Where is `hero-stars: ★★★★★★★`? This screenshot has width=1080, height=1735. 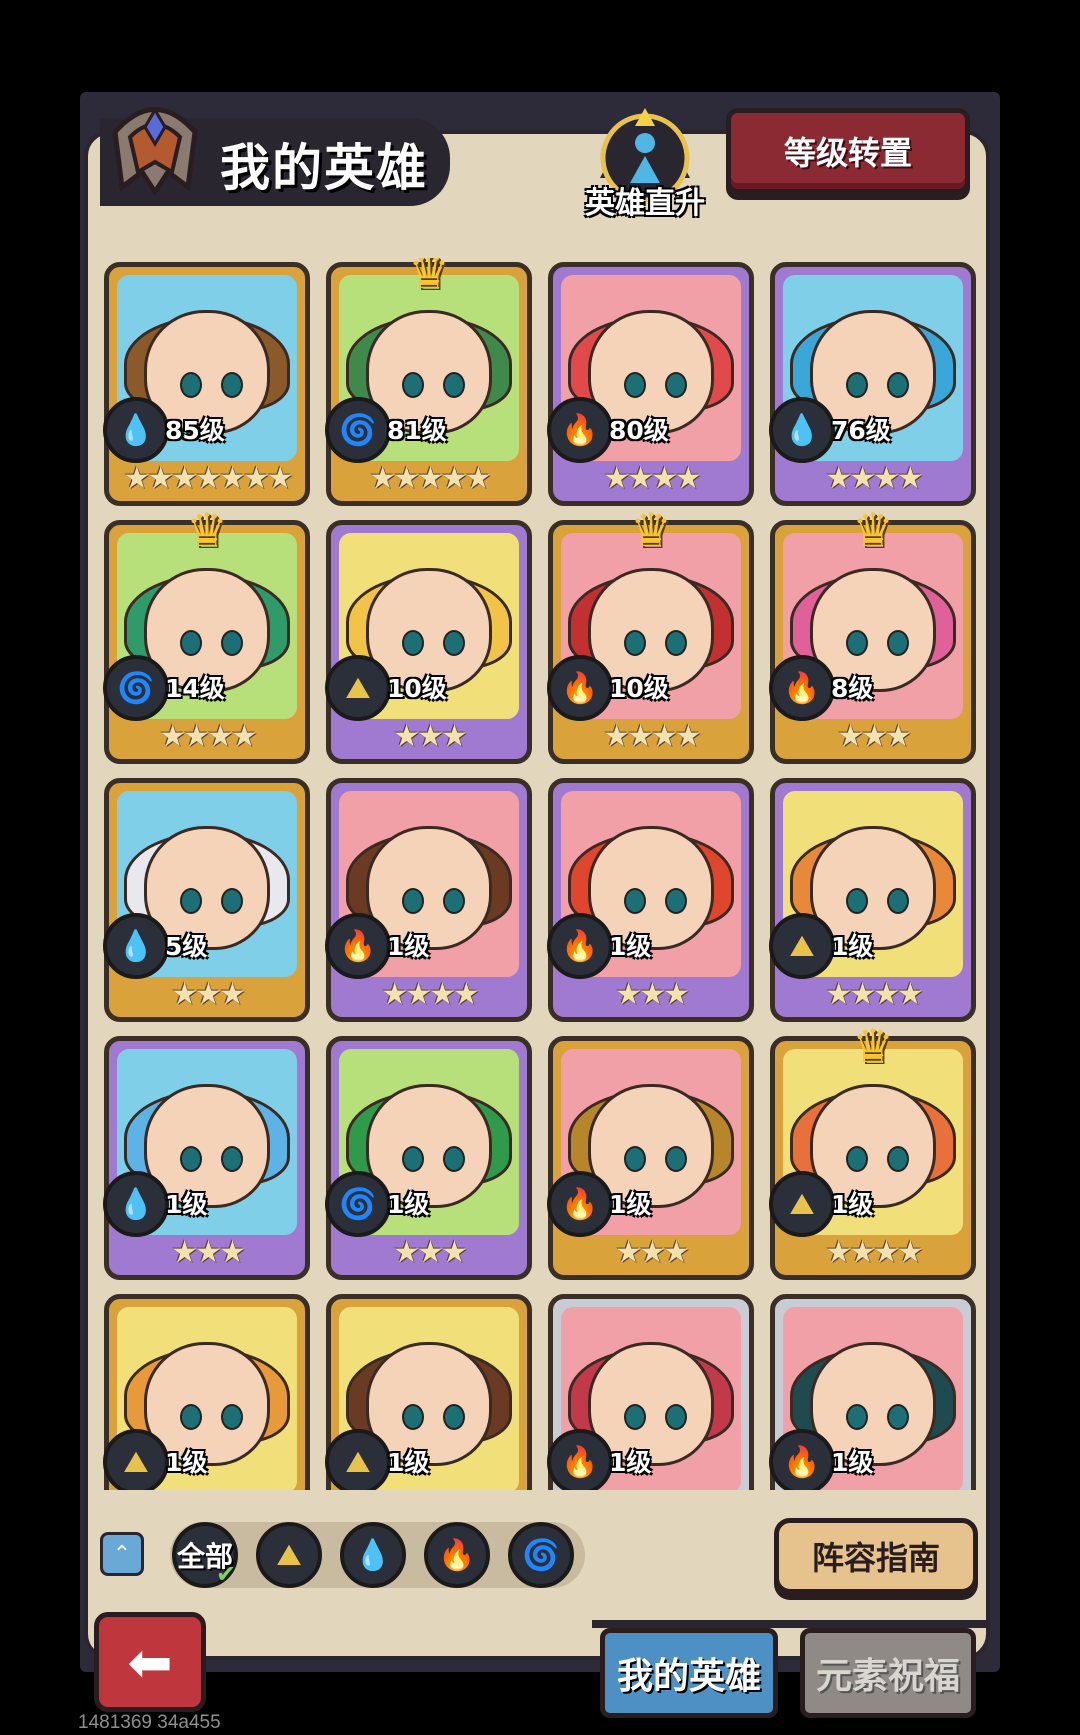
hero-stars: ★★★★★★★ is located at coordinates (208, 478).